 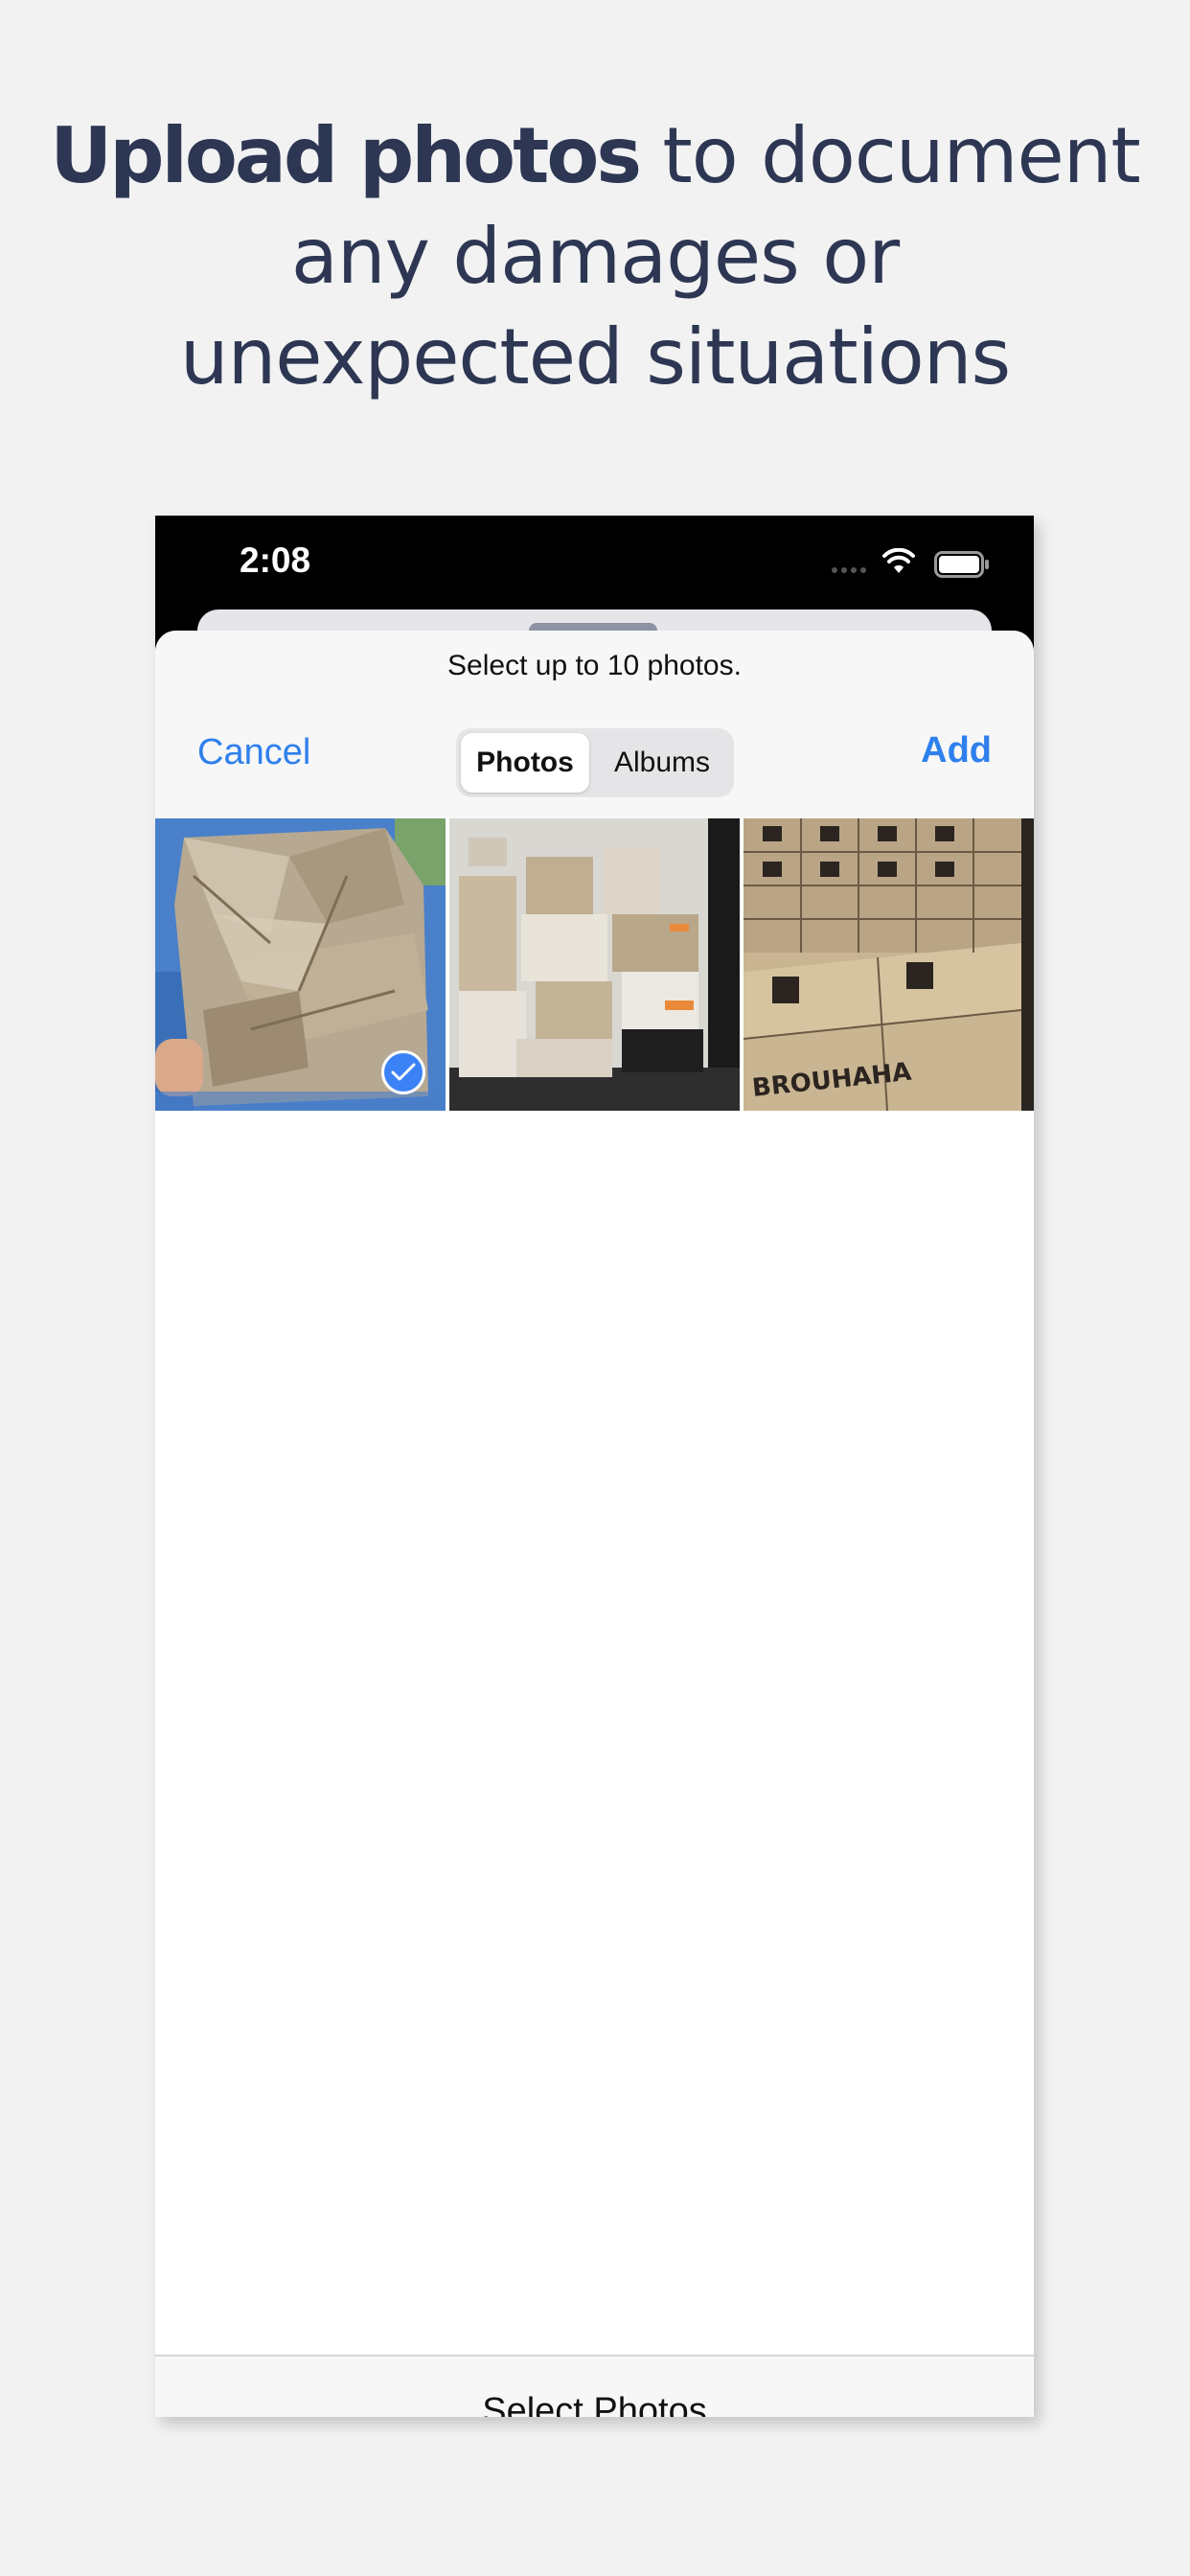 I want to click on headline-bold: Upload photos, so click(x=346, y=155).